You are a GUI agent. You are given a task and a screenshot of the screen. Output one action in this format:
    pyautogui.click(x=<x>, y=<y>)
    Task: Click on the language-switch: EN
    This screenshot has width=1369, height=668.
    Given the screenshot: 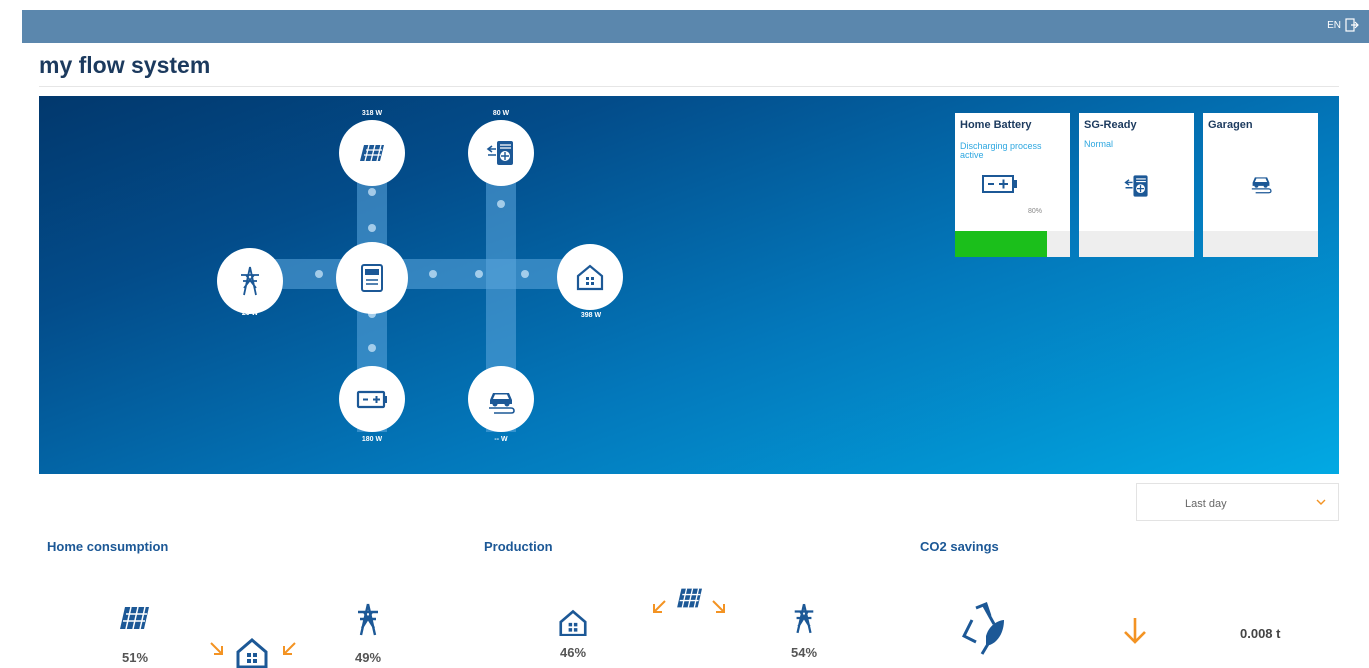 What is the action you would take?
    pyautogui.click(x=1334, y=25)
    